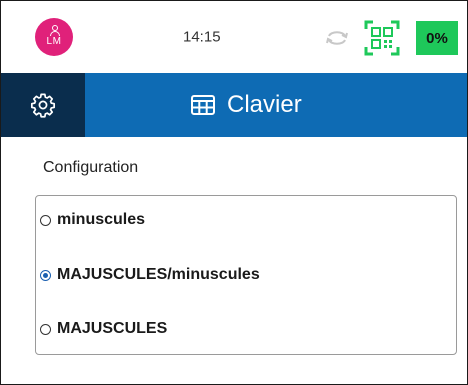 The image size is (468, 385). What do you see at coordinates (264, 104) in the screenshot?
I see `page-title-text: Clavier` at bounding box center [264, 104].